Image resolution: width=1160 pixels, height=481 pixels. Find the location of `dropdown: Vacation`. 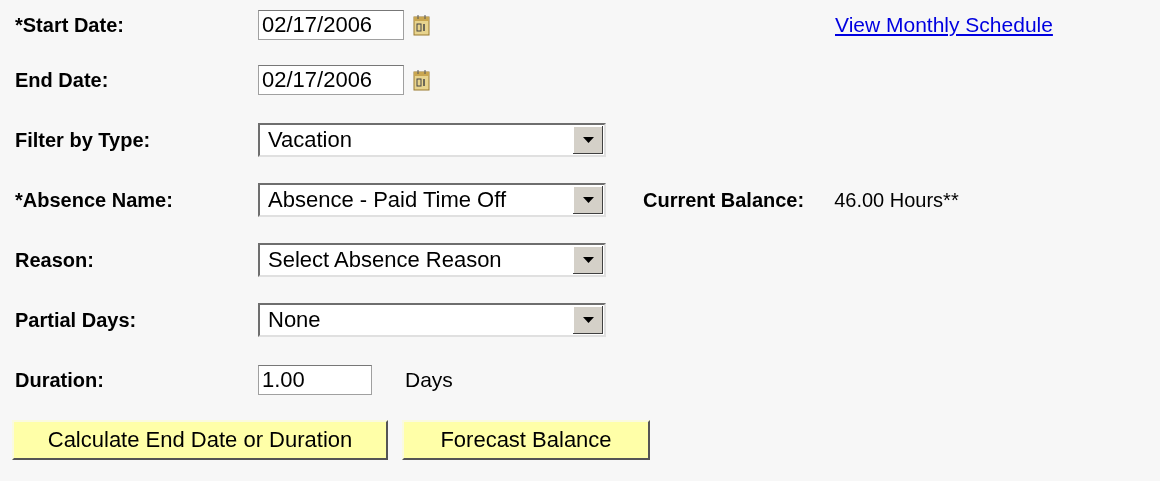

dropdown: Vacation is located at coordinates (432, 140).